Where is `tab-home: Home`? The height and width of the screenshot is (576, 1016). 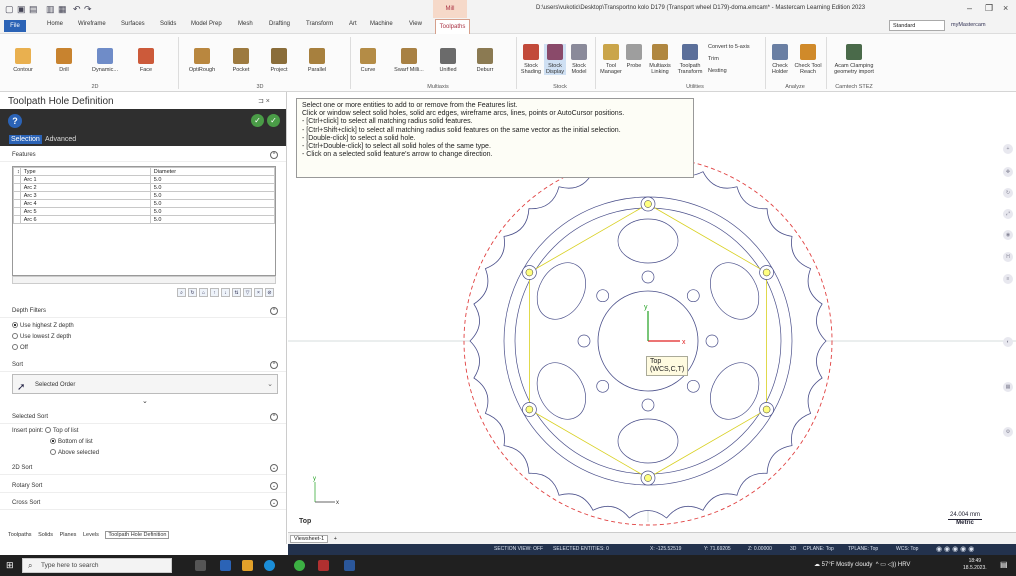
tab-home: Home is located at coordinates (55, 24).